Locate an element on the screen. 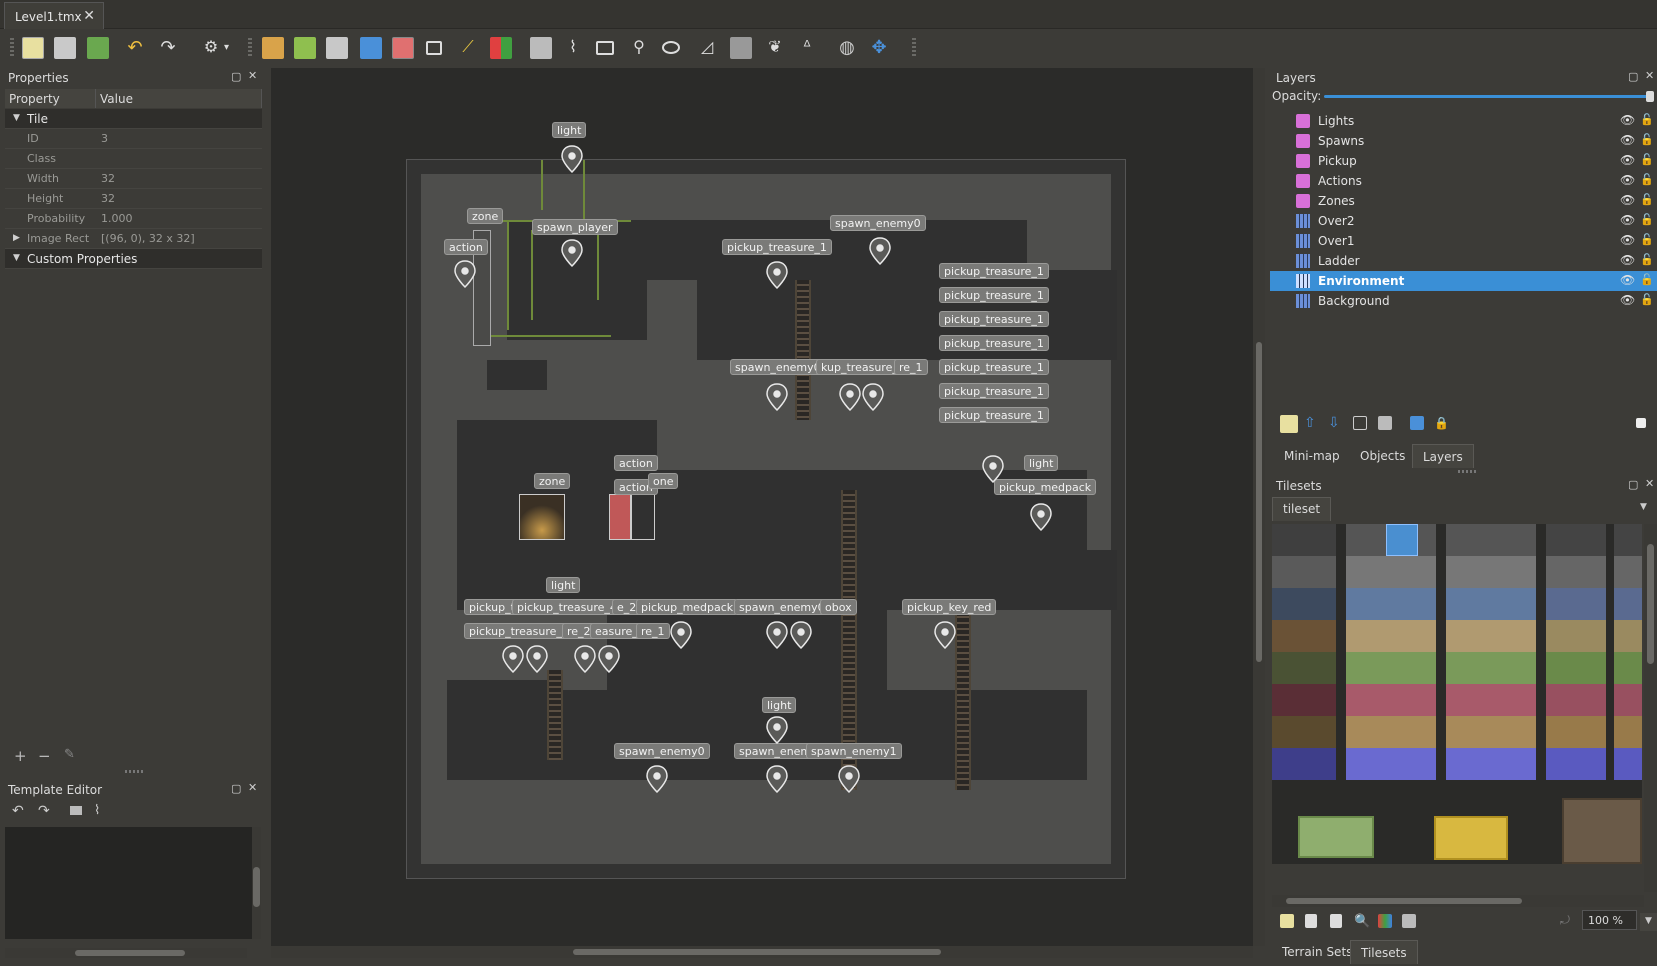  template-canvas is located at coordinates (128, 883).